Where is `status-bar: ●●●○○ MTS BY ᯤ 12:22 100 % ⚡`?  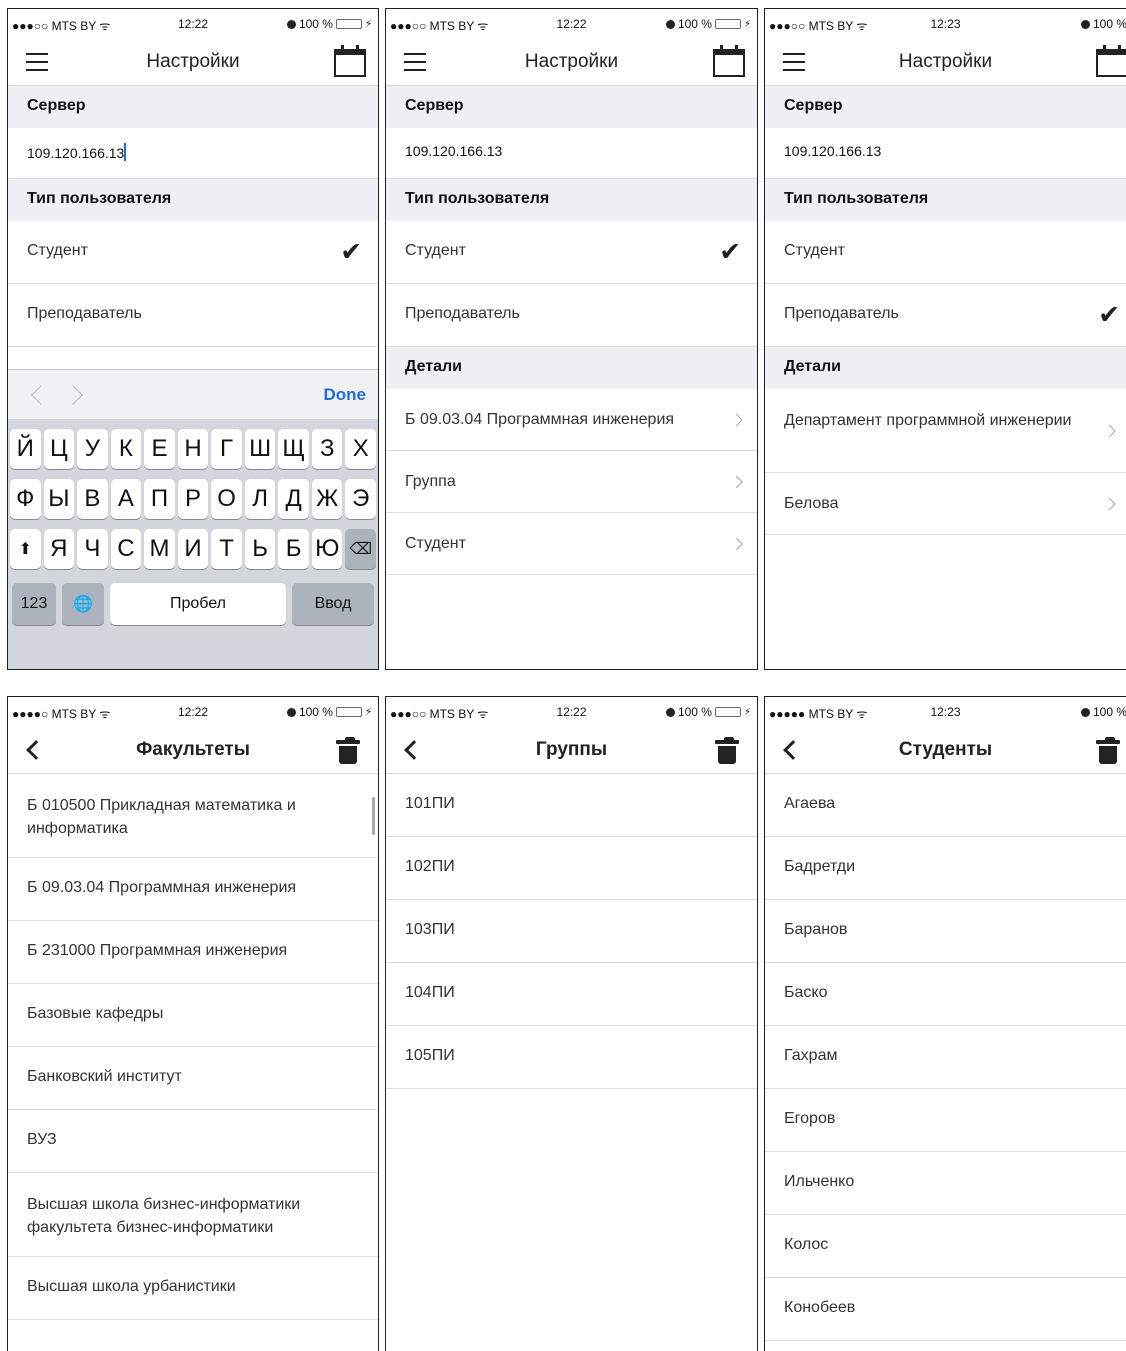
status-bar: ●●●○○ MTS BY ᯤ 12:22 100 % ⚡ is located at coordinates (571, 24).